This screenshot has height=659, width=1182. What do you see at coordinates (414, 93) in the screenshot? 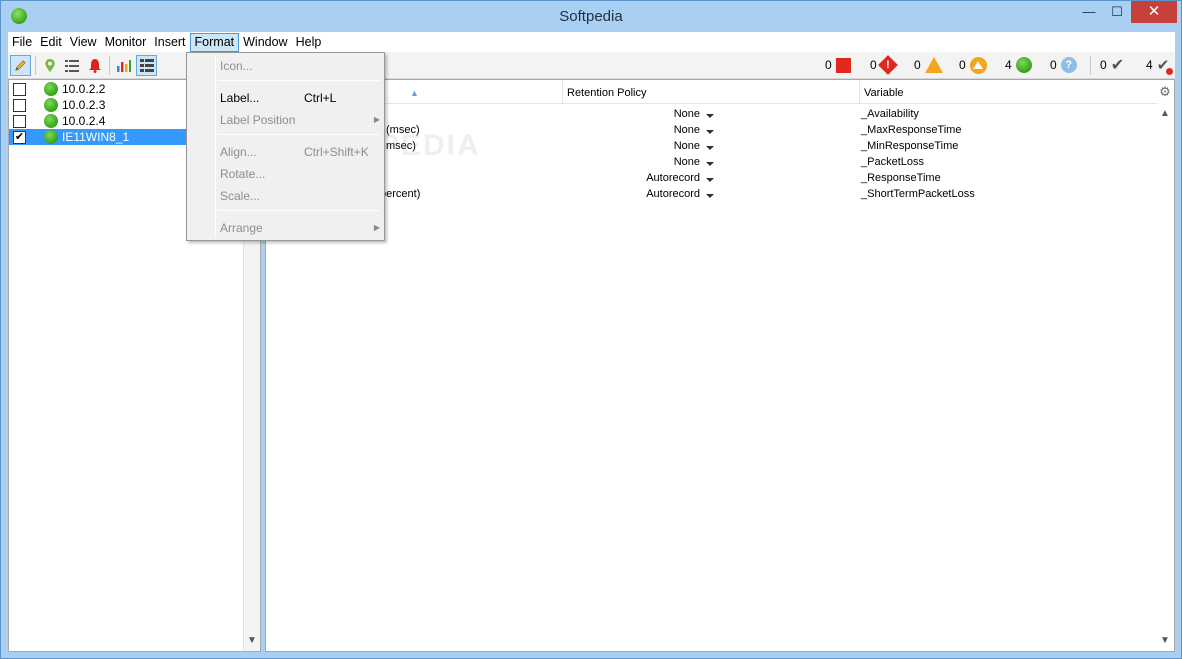
I see `sort-ascending-icon: ▲` at bounding box center [414, 93].